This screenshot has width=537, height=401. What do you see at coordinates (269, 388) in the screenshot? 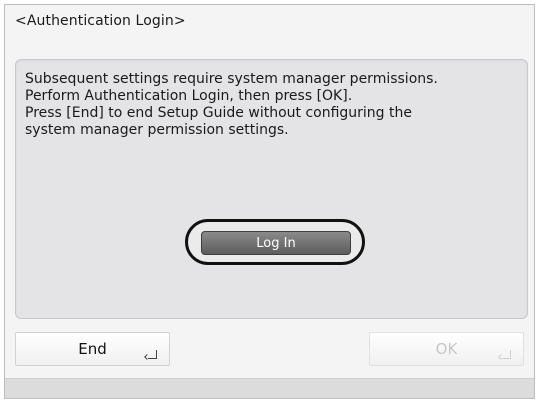
I see `status-bar` at bounding box center [269, 388].